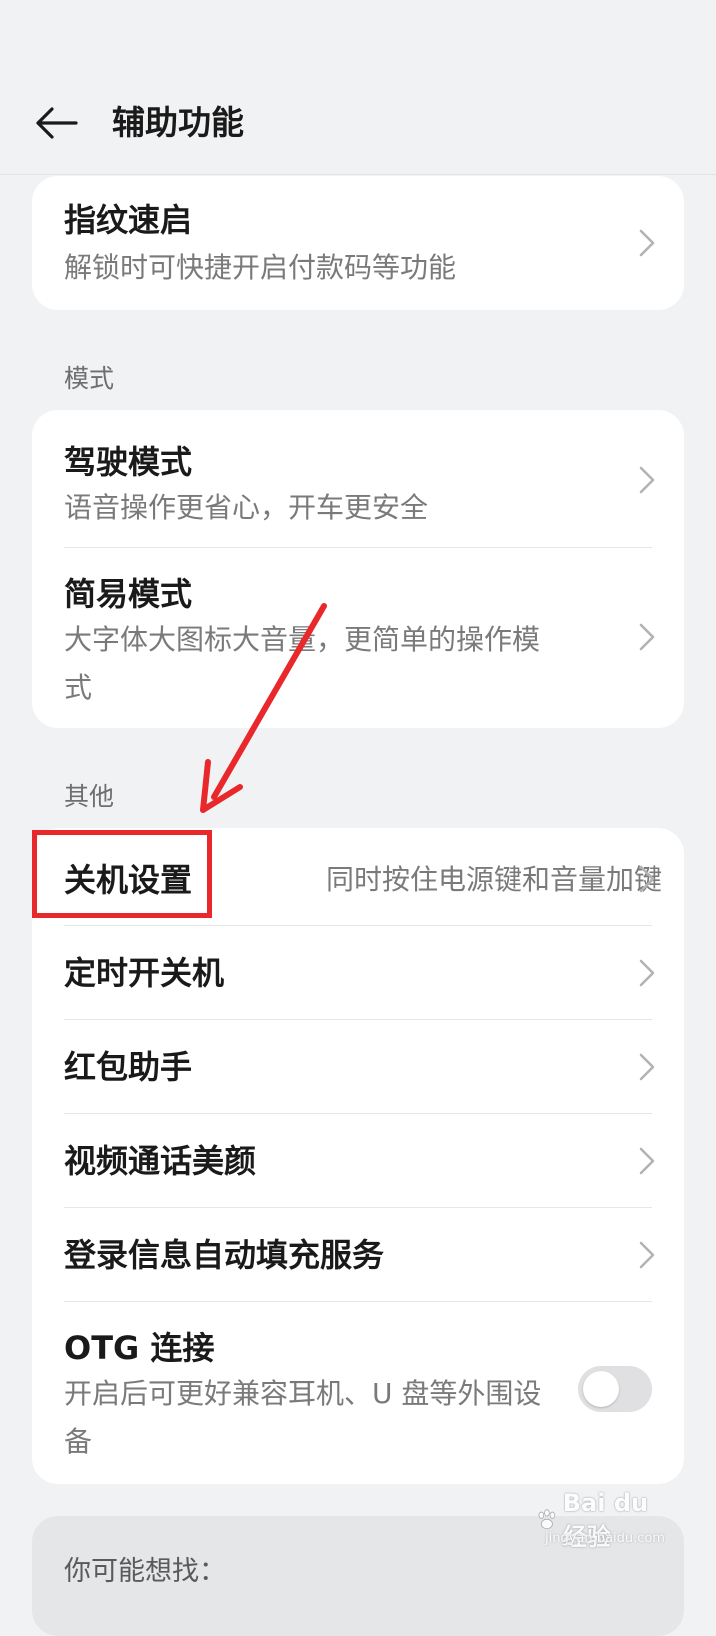 The height and width of the screenshot is (1636, 716). I want to click on row-value: 同时按住电源键和音量加键, so click(493, 879).